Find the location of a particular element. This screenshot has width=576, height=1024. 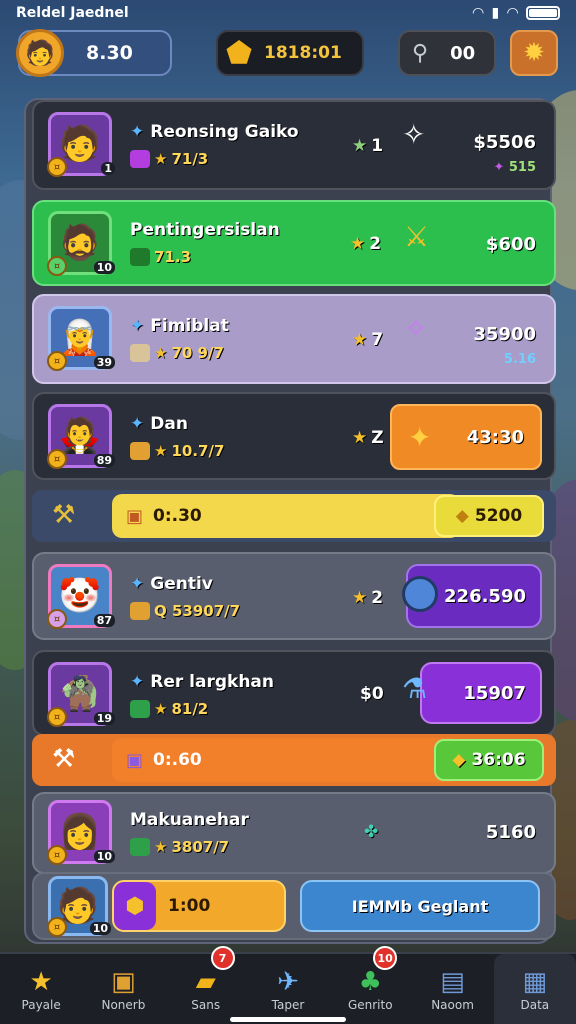

top-bar: 🧑 8.30 ⬟ 1818:01 ⚲ 00 ✹ is located at coordinates (288, 54).